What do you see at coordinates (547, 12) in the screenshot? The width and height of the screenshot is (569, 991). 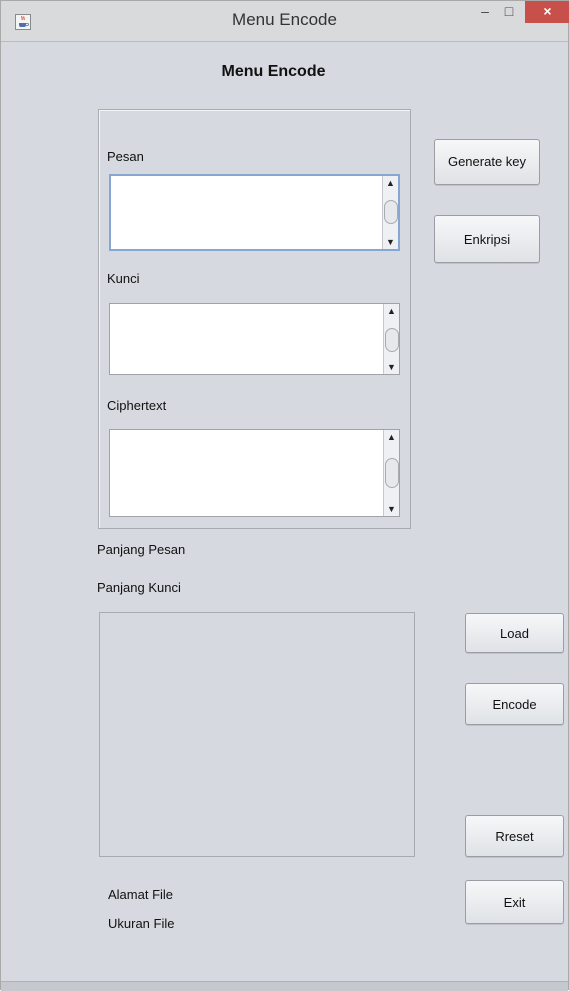 I see `close-button: ×` at bounding box center [547, 12].